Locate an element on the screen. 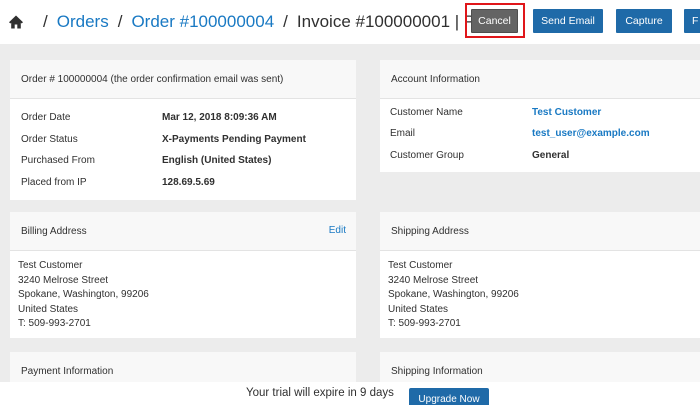 Image resolution: width=700 pixels, height=405 pixels. capture-button: Capture is located at coordinates (644, 21).